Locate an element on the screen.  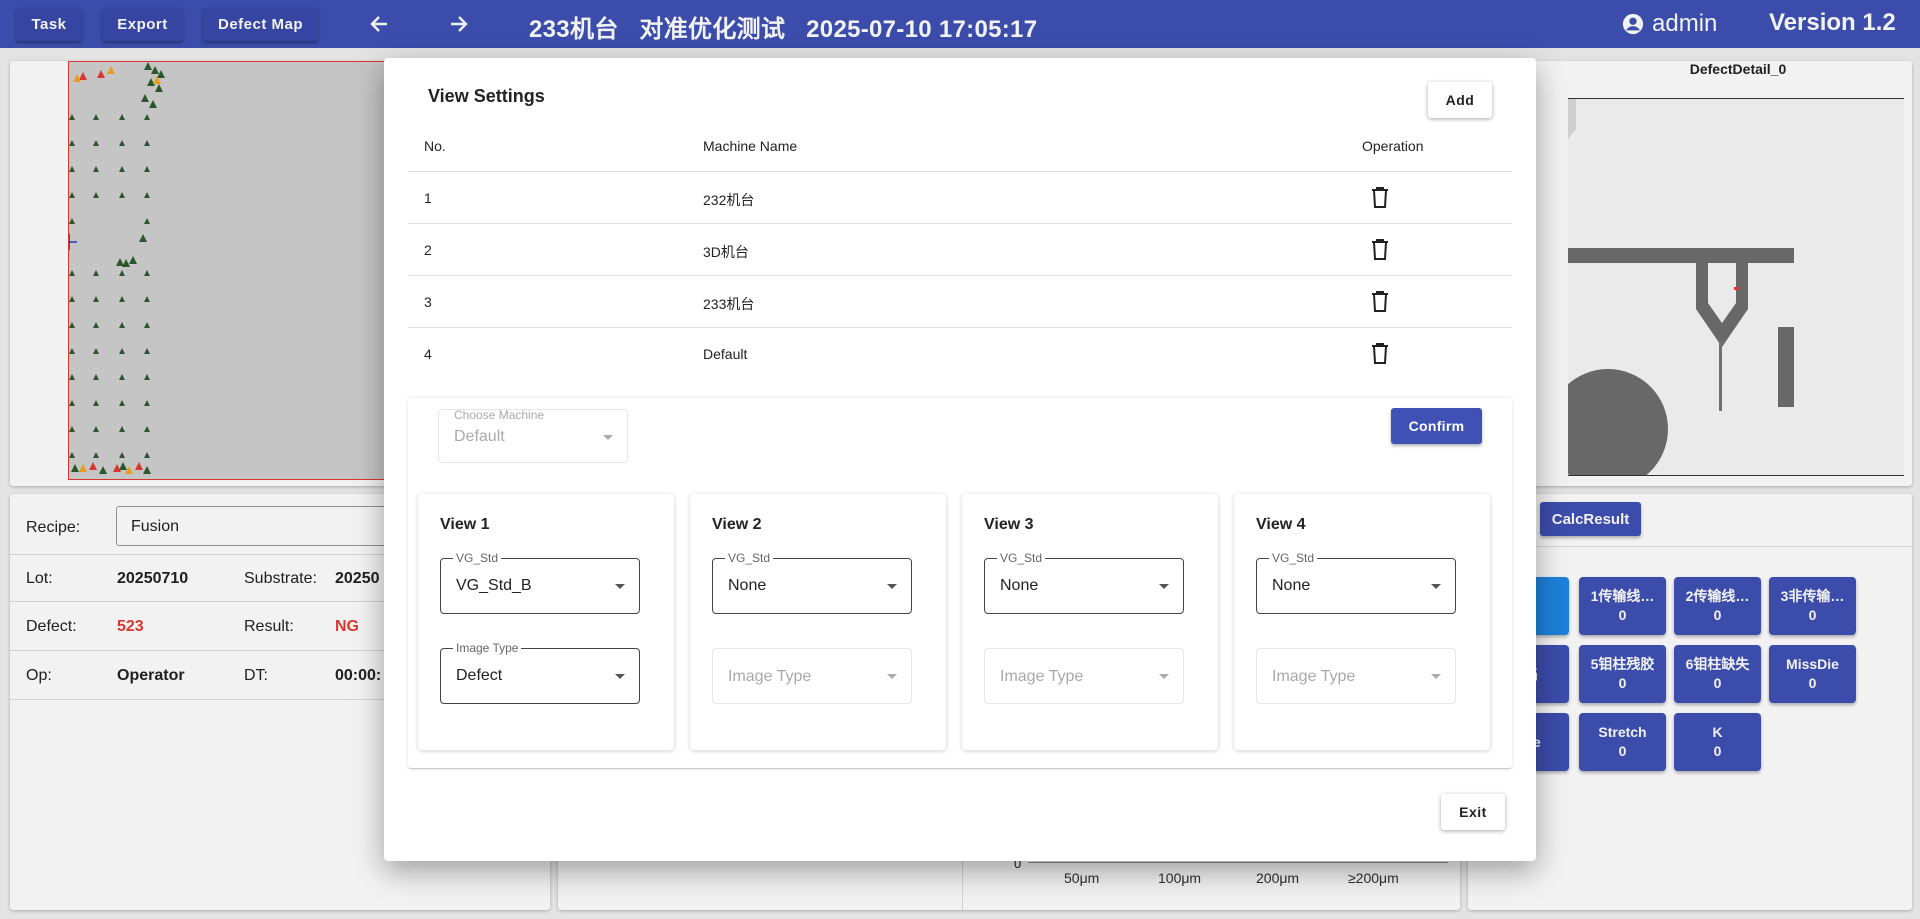
table-row: 1 232机台 is located at coordinates (960, 198).